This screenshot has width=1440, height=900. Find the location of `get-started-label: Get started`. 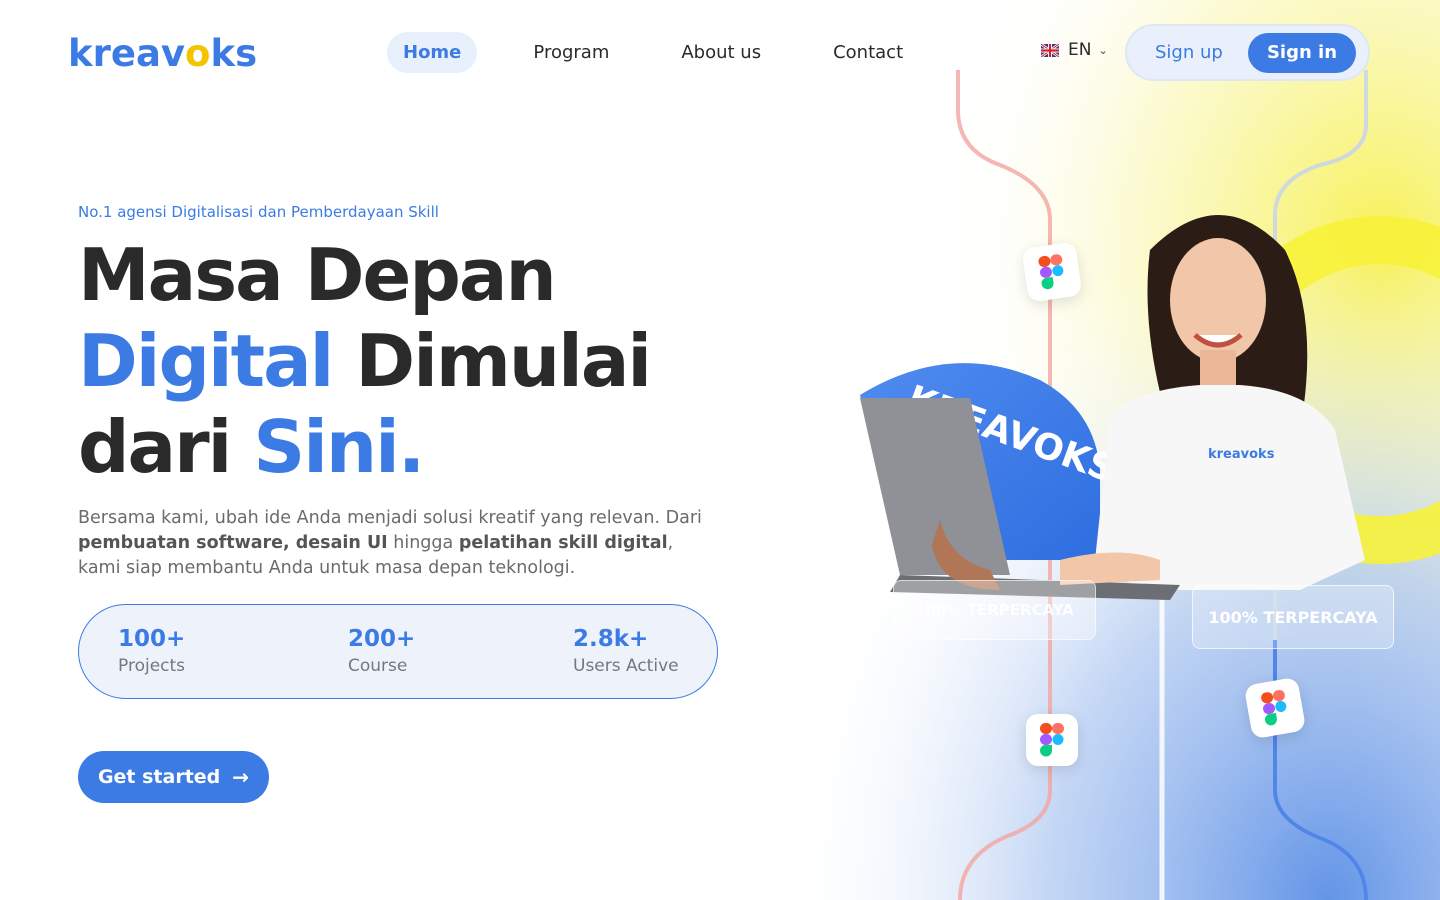

get-started-label: Get started is located at coordinates (159, 777).